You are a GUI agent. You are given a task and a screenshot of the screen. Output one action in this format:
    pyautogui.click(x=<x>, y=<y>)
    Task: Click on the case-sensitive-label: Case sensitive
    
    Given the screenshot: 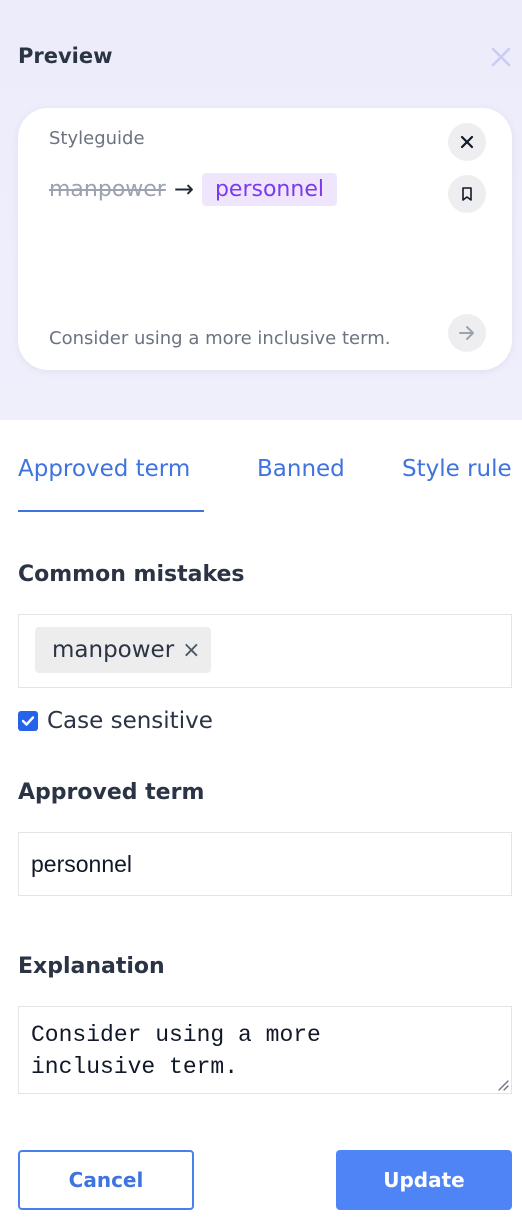 What is the action you would take?
    pyautogui.click(x=130, y=721)
    